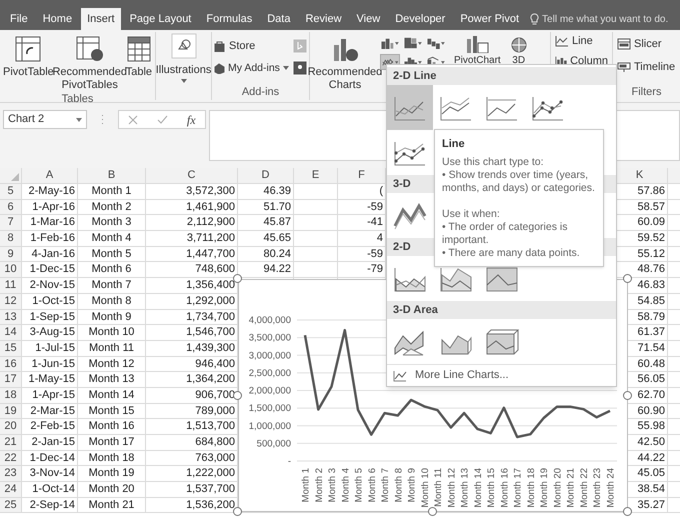 This screenshot has height=520, width=680. I want to click on table-cell: Month 8, so click(112, 300).